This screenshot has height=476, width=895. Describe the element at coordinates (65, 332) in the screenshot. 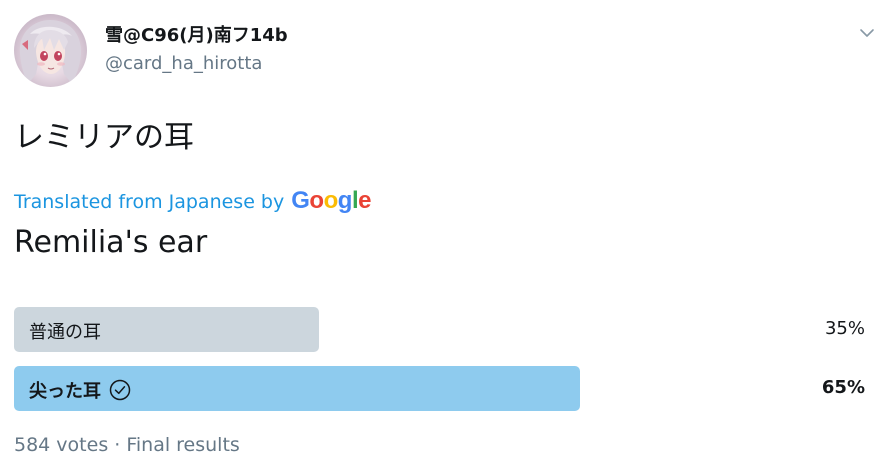

I see `poll-option-label: 普通の耳` at that location.